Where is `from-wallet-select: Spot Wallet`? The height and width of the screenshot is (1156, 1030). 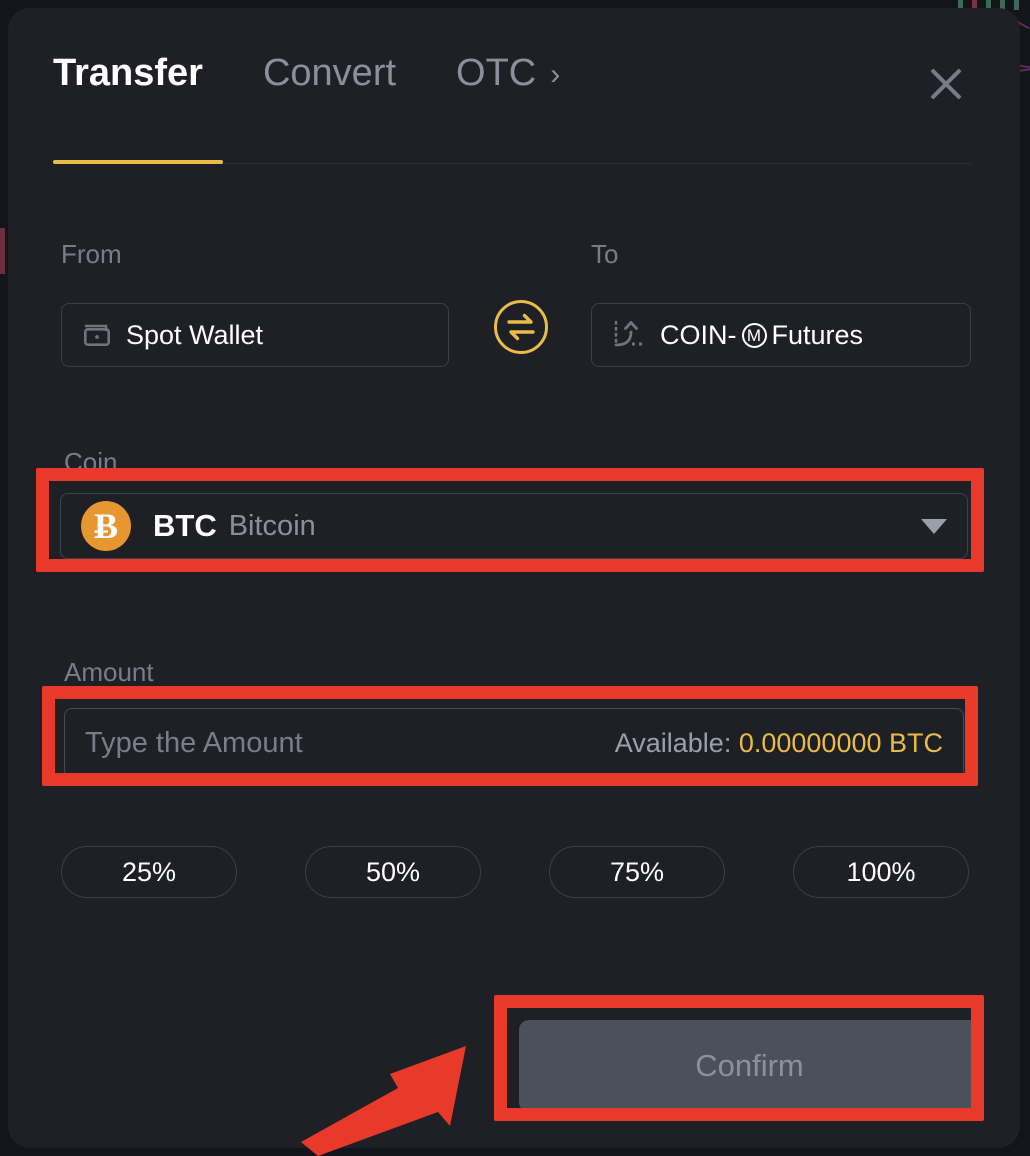
from-wallet-select: Spot Wallet is located at coordinates (255, 335).